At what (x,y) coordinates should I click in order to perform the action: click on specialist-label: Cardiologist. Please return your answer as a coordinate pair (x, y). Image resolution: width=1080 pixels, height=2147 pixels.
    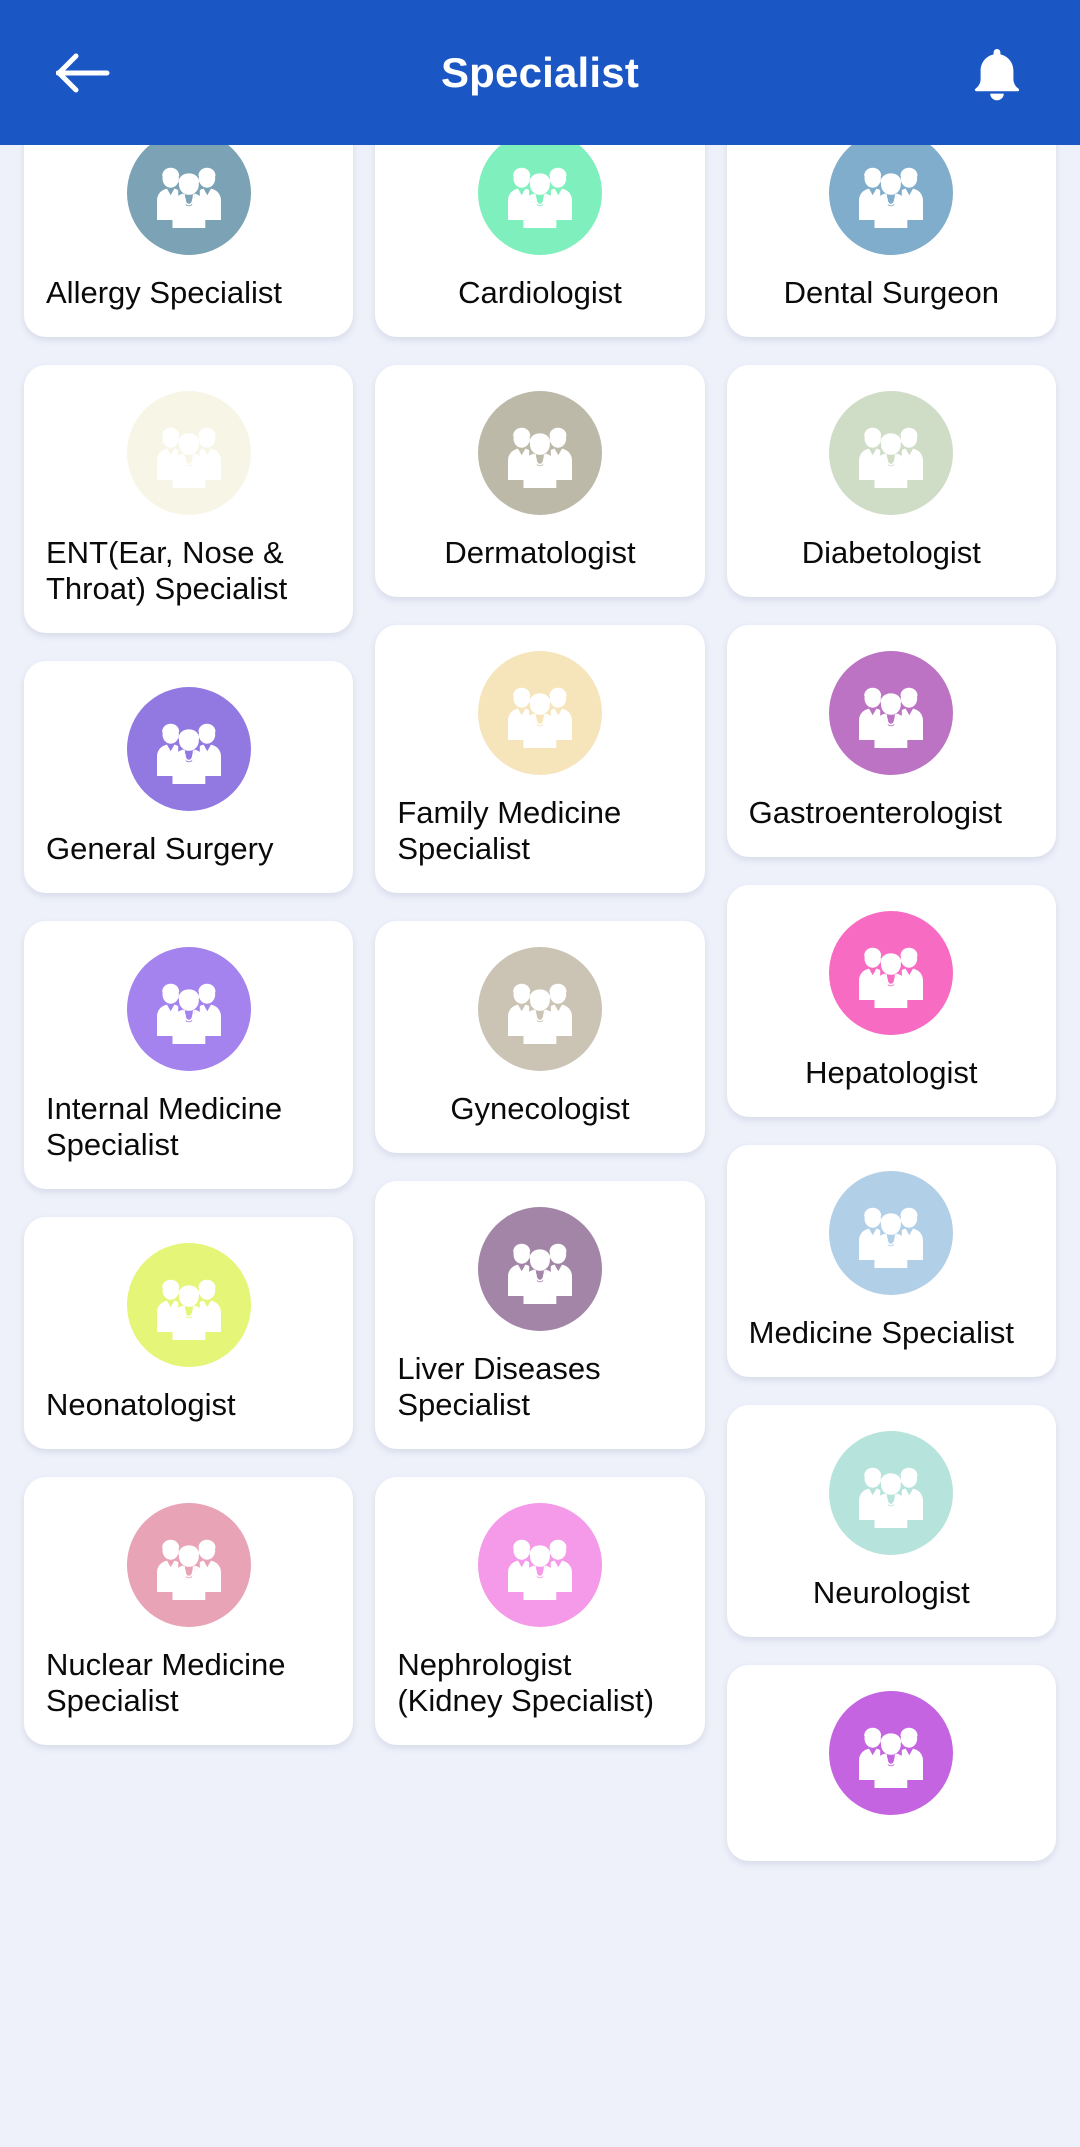
    Looking at the image, I should click on (540, 292).